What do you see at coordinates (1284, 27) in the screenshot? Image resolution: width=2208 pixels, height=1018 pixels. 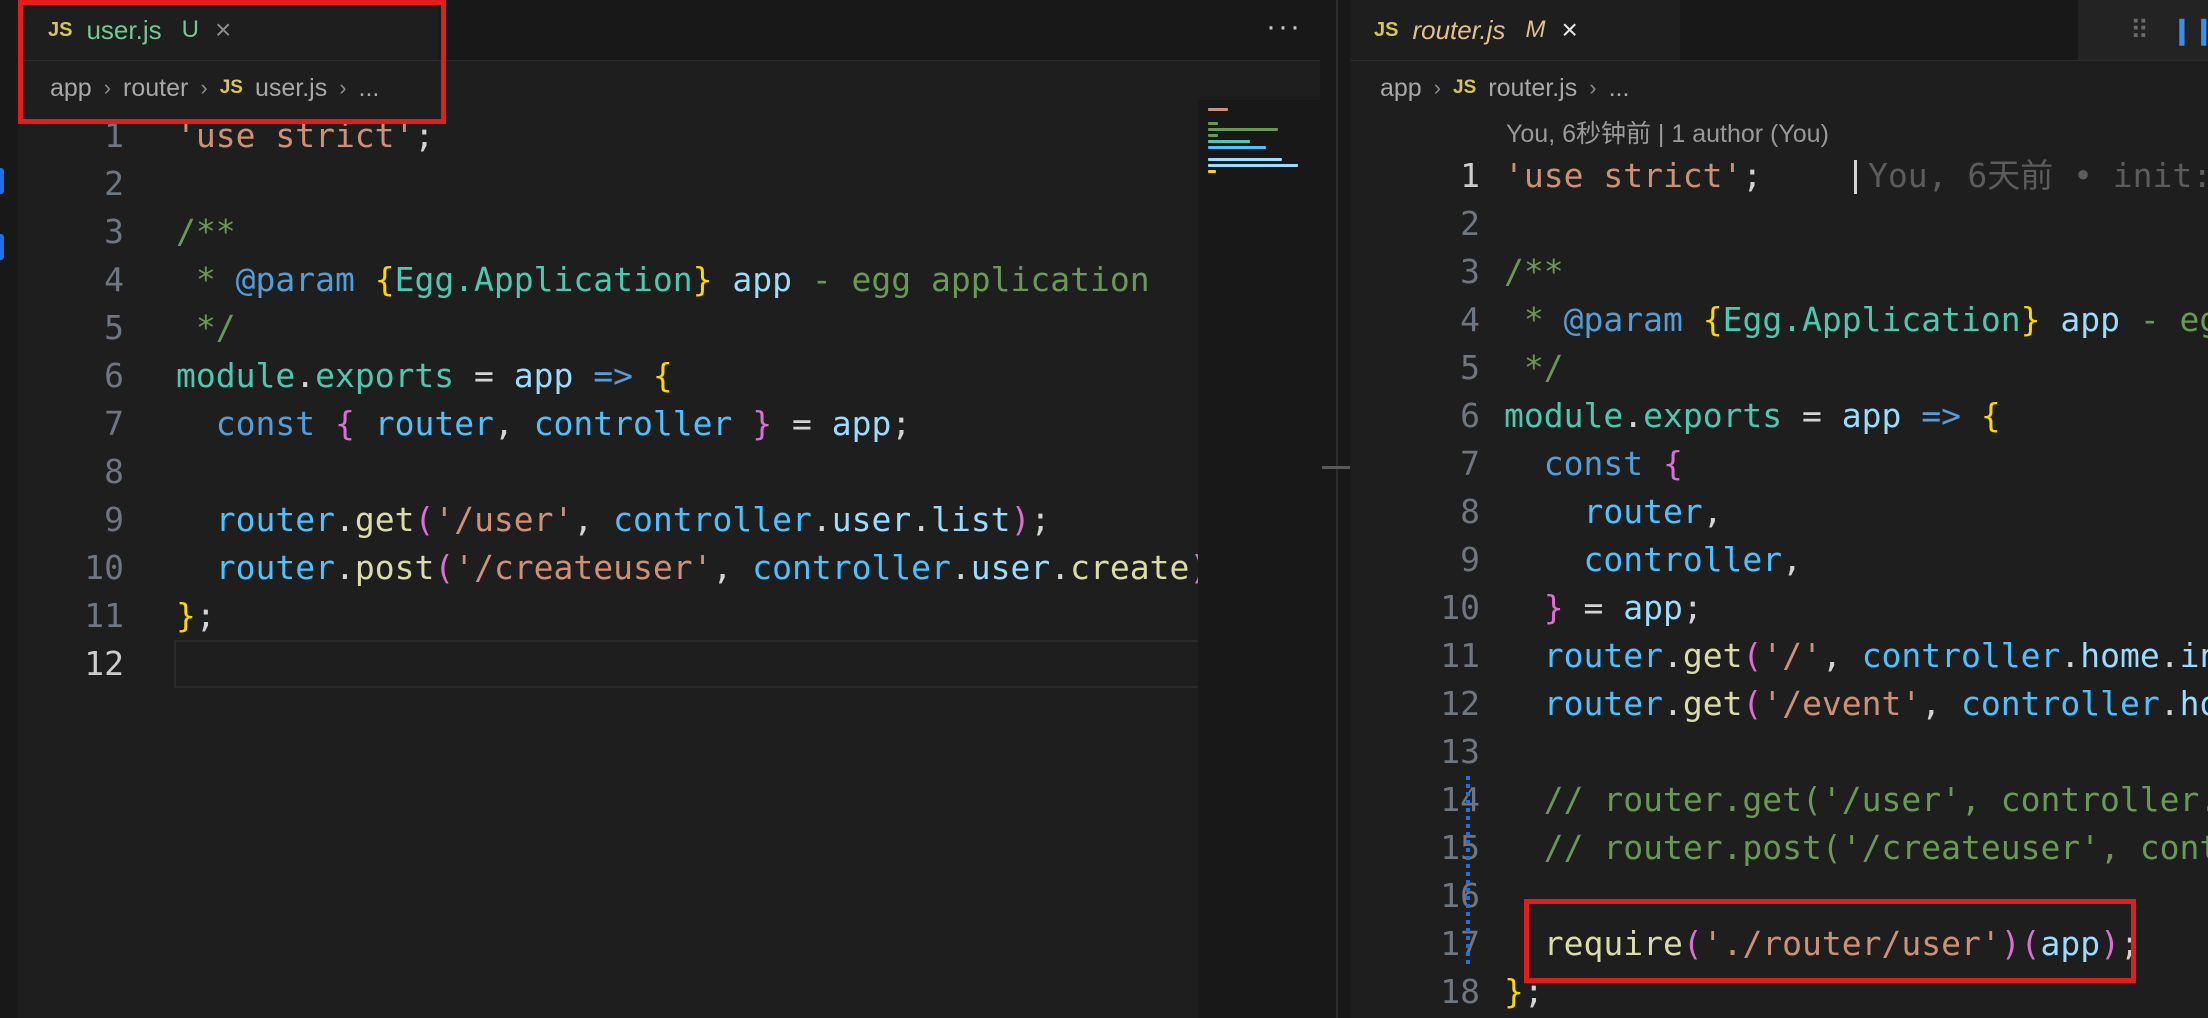 I see `more-actions-button: ···` at bounding box center [1284, 27].